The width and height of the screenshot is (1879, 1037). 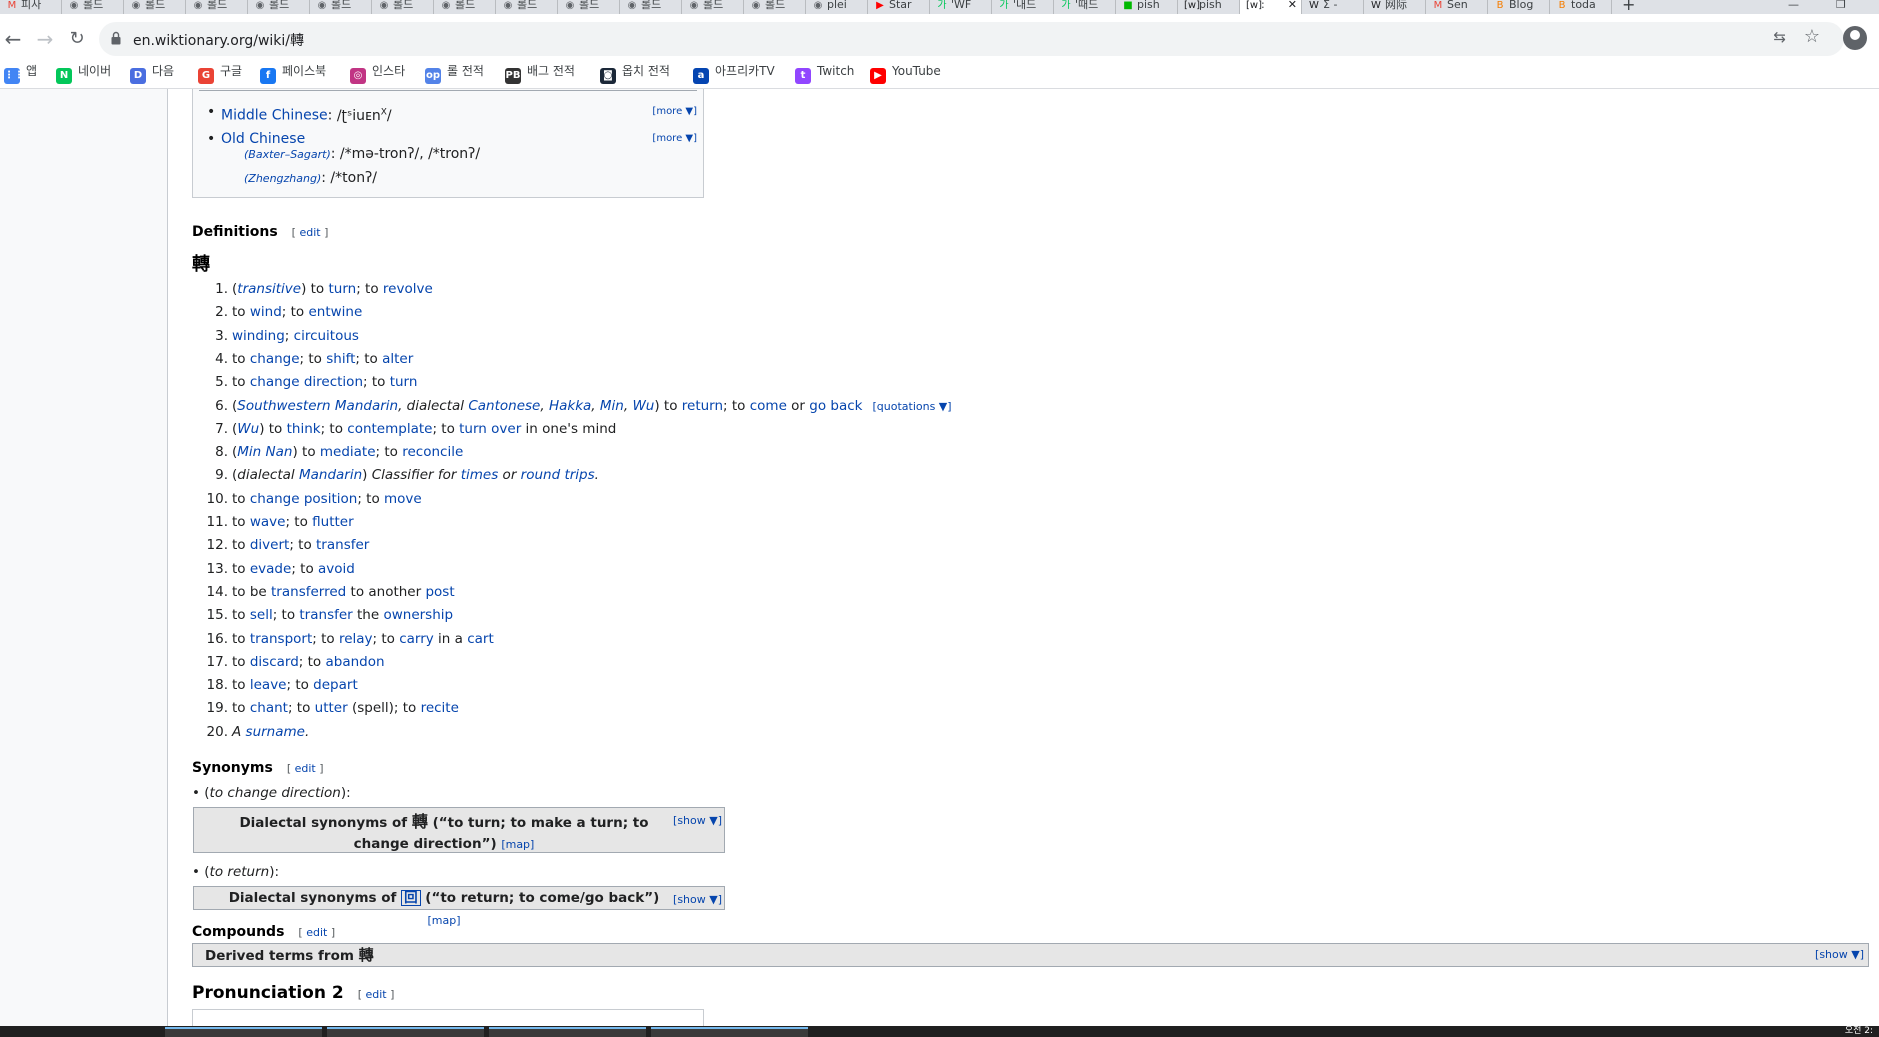 I want to click on definition-link: abandon, so click(x=354, y=662).